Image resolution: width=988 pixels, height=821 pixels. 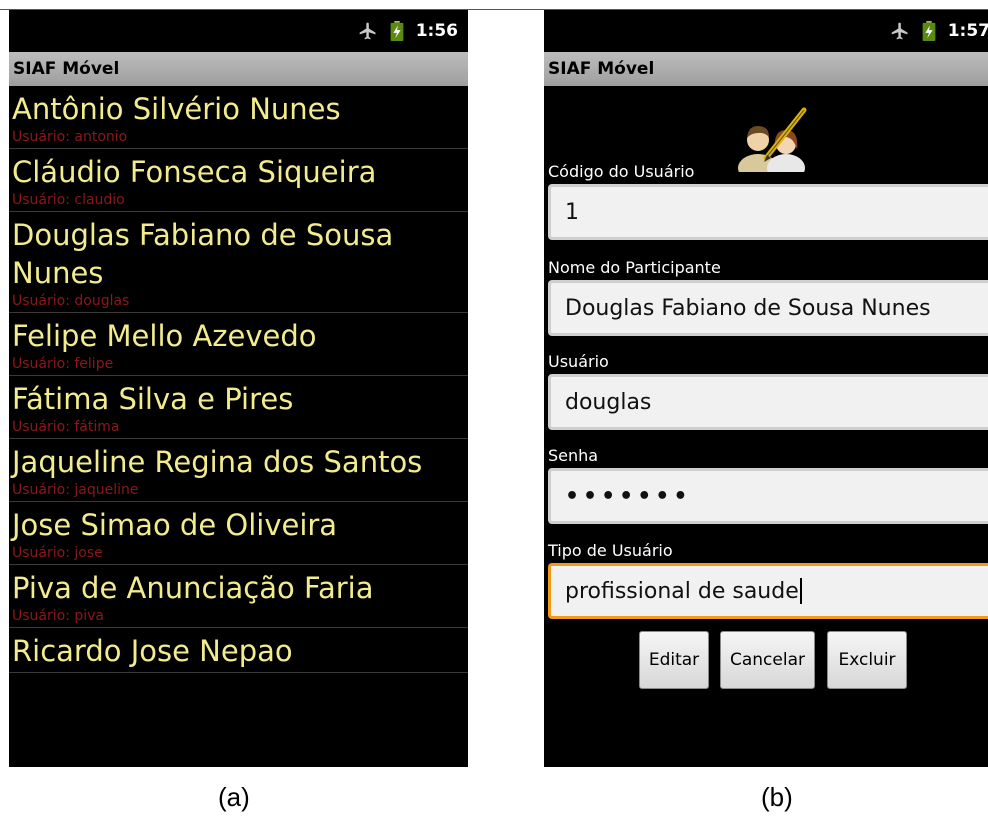 What do you see at coordinates (772, 139) in the screenshot?
I see `user-edit-avatar-icon` at bounding box center [772, 139].